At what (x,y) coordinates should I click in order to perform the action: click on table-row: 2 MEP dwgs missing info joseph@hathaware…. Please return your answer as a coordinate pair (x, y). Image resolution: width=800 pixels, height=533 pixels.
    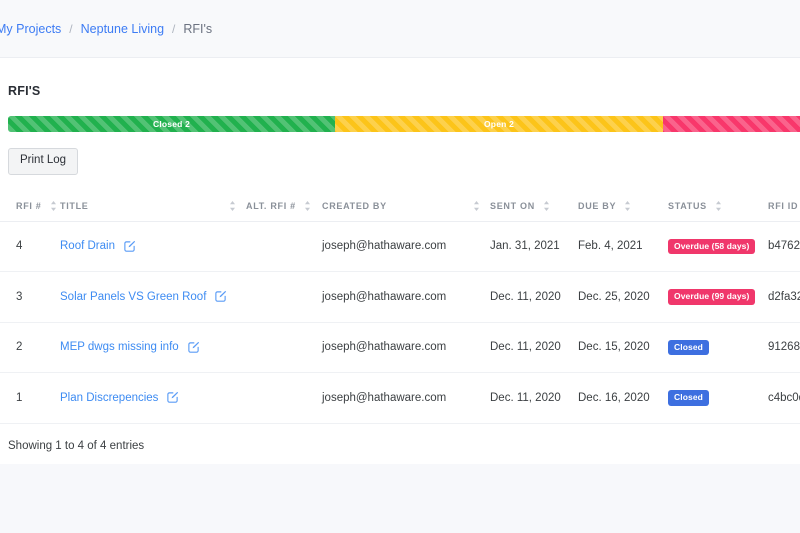
    Looking at the image, I should click on (400, 347).